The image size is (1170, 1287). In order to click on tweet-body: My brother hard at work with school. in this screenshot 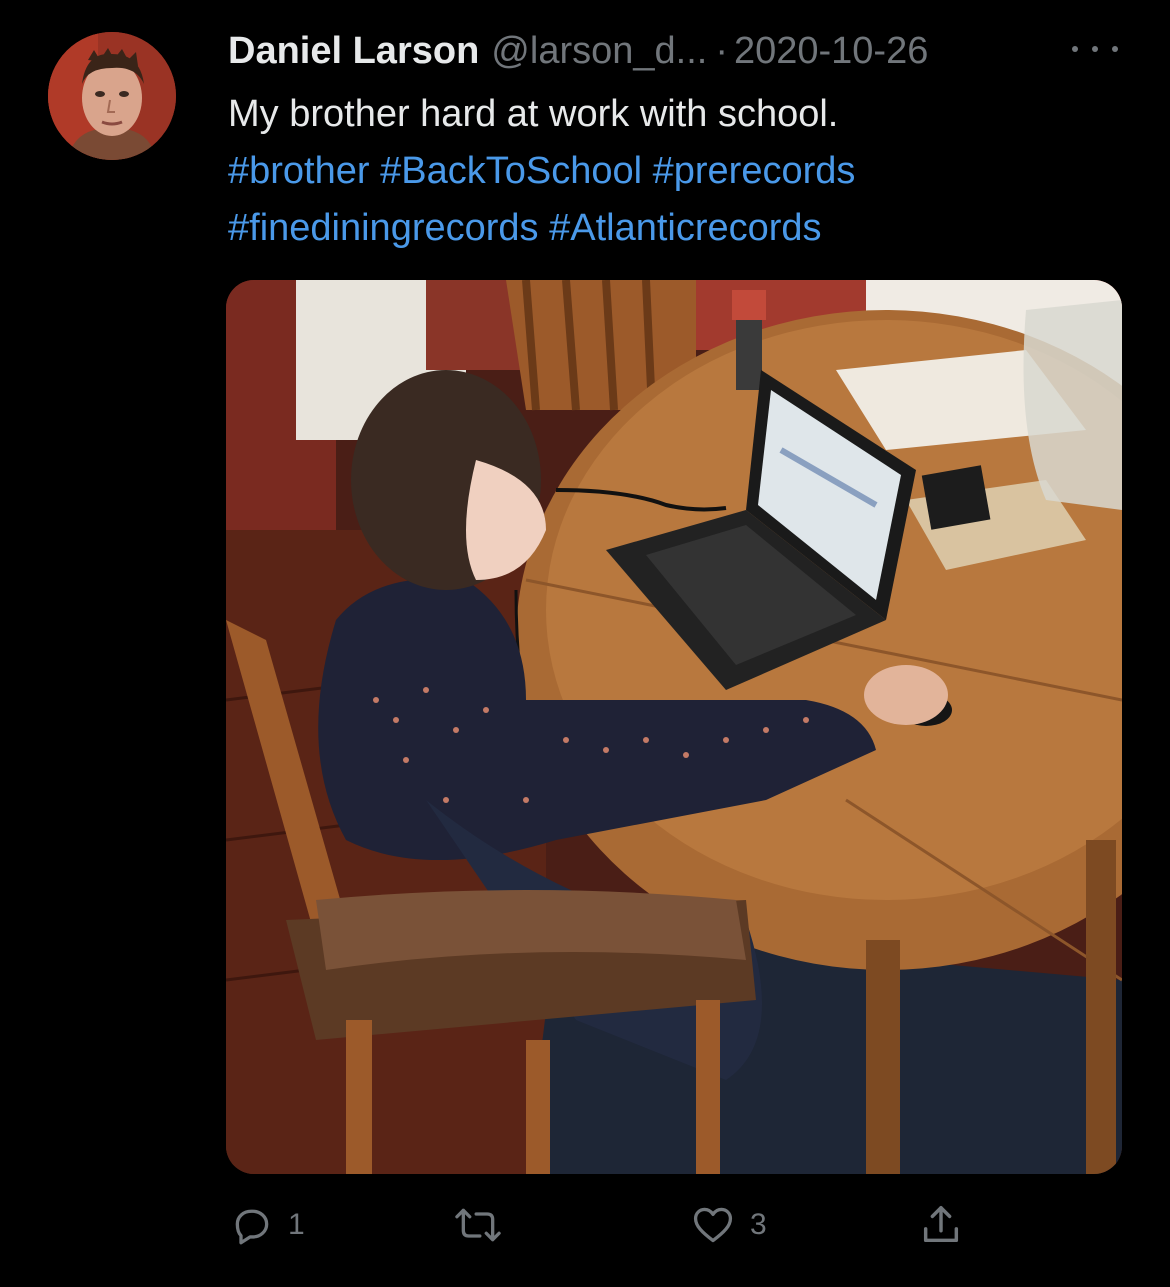, I will do `click(533, 114)`.